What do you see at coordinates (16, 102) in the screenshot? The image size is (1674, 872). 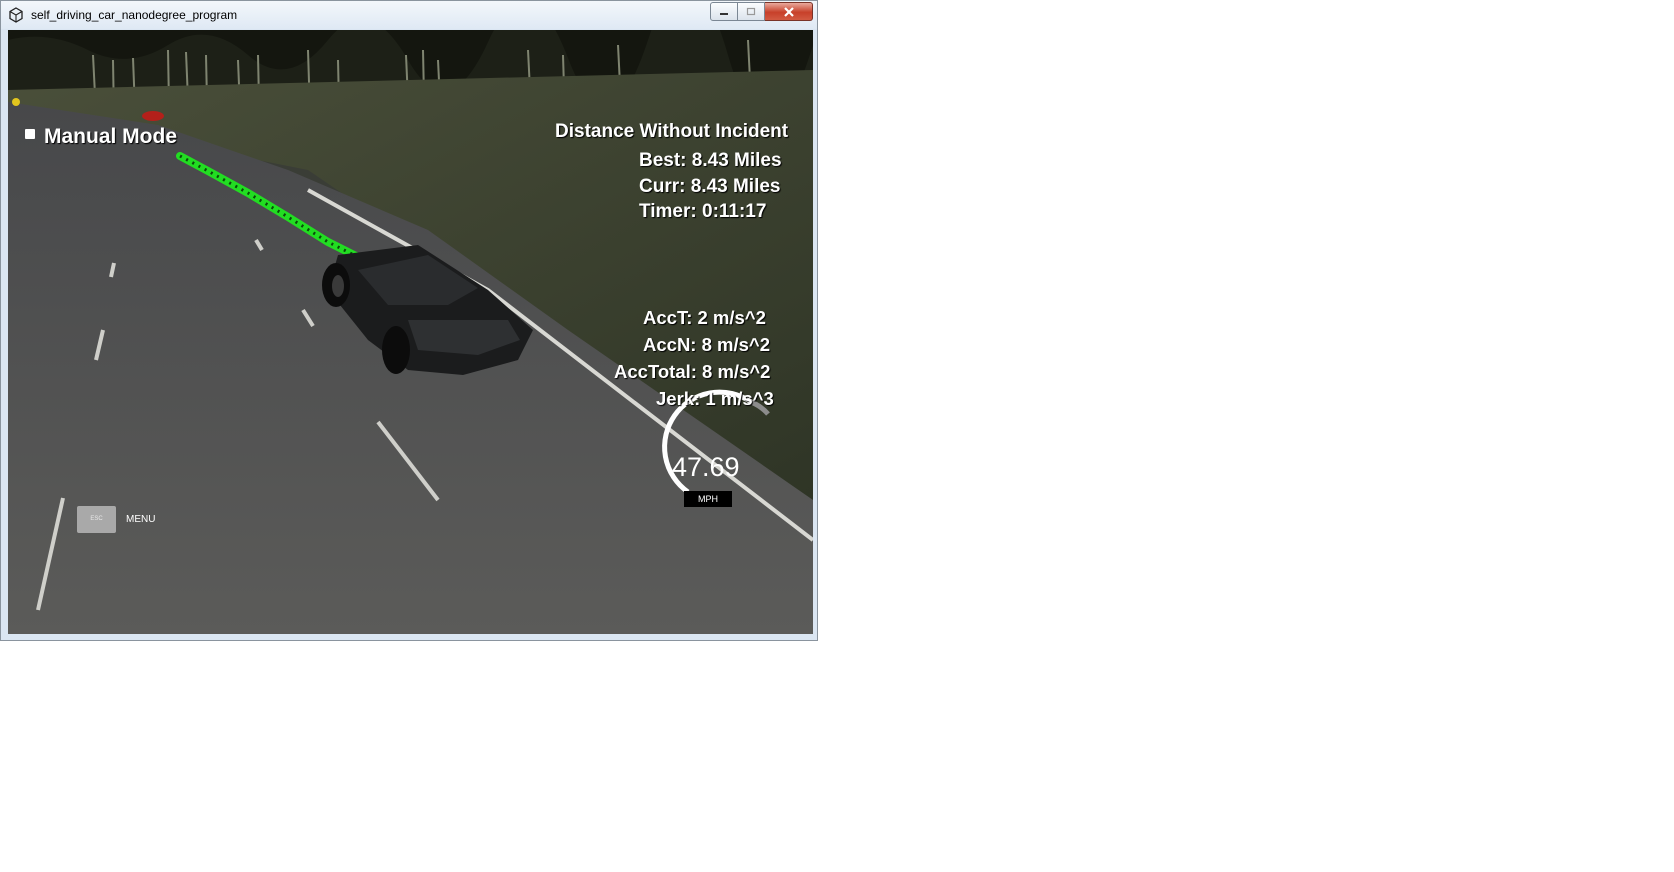 I see `yellow-car-distant` at bounding box center [16, 102].